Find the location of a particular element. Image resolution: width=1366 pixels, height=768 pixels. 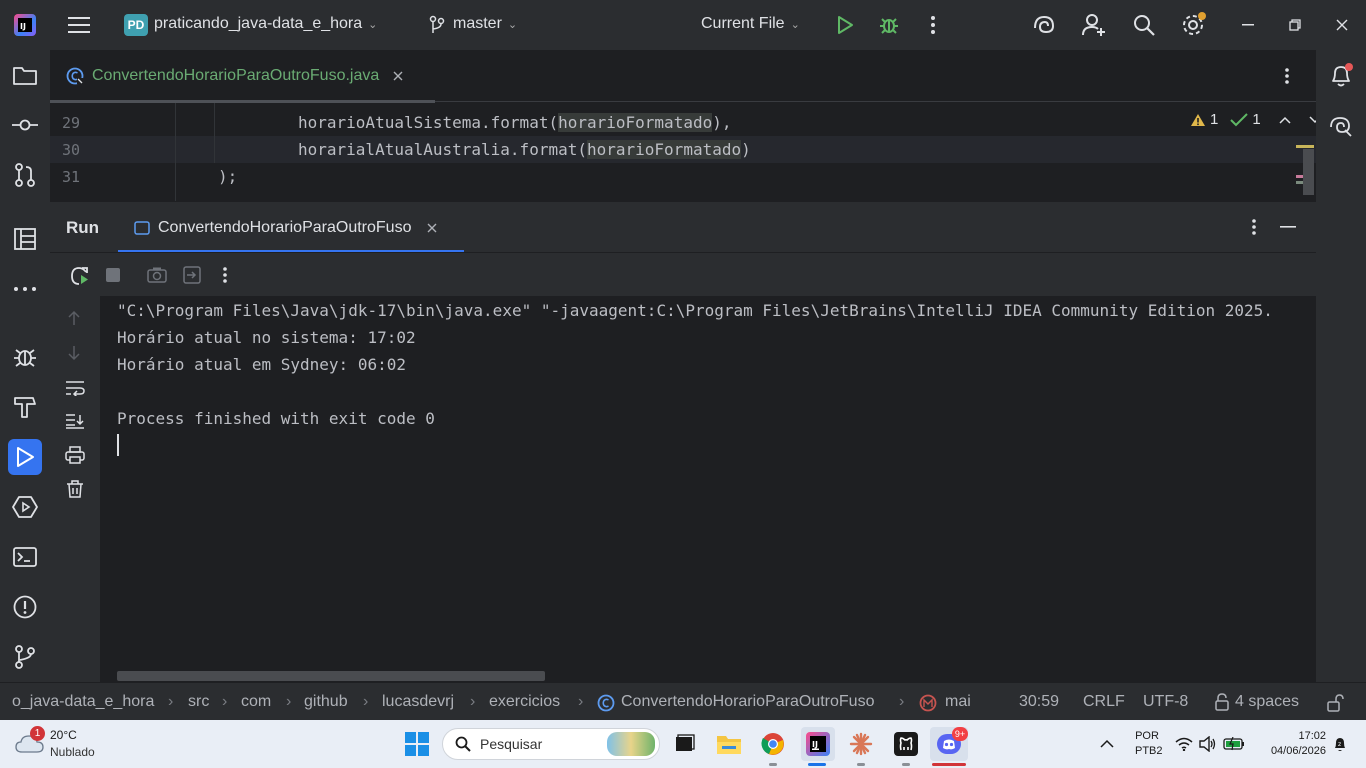

editor-tab-bar: ConvertendoHorarioParaOutroFuso.java is located at coordinates (683, 76).